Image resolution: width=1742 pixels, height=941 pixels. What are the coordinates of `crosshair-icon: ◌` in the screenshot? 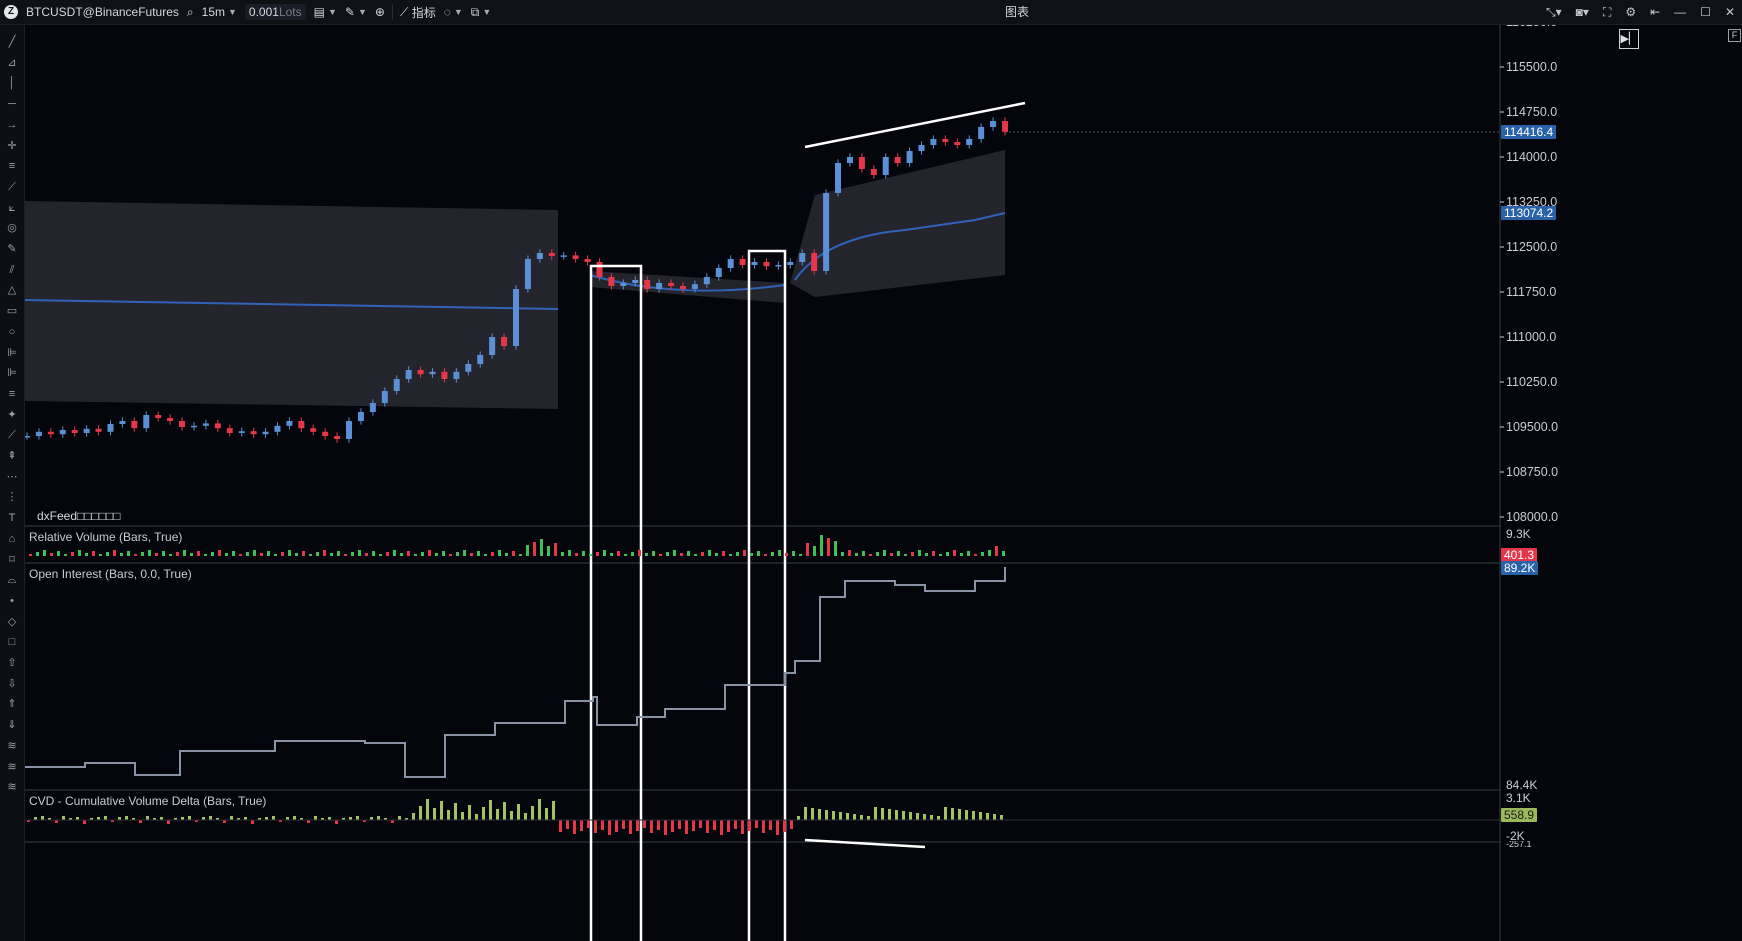 It's located at (447, 12).